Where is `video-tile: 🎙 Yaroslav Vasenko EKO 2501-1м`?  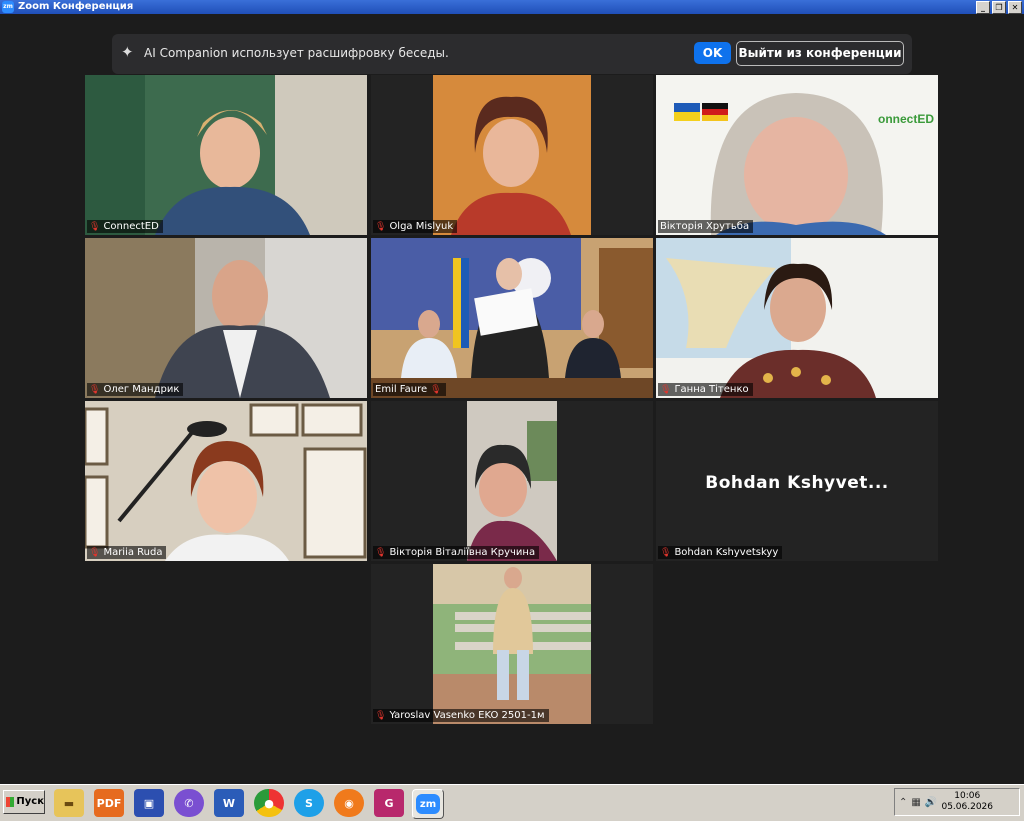 video-tile: 🎙 Yaroslav Vasenko EKO 2501-1м is located at coordinates (512, 644).